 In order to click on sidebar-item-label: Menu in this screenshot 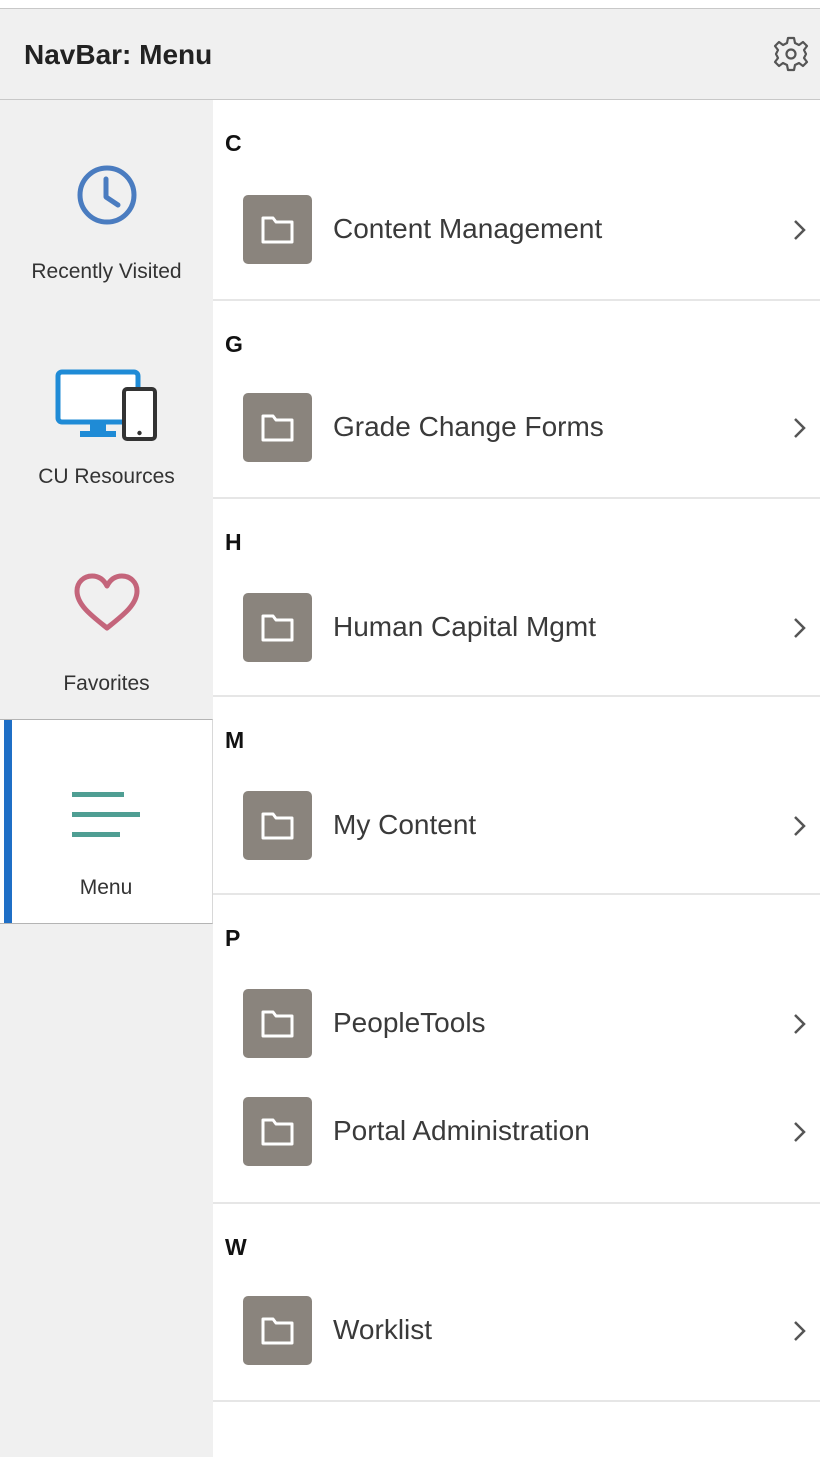, I will do `click(106, 887)`.